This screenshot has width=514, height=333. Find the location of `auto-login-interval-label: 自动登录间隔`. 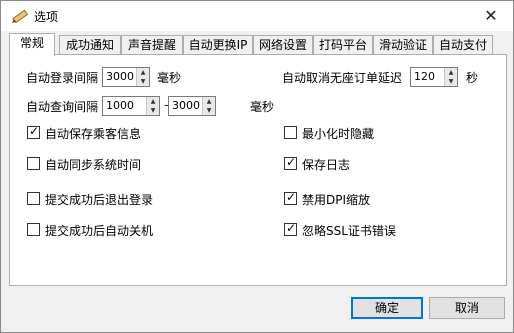

auto-login-interval-label: 自动登录间隔 is located at coordinates (62, 78).